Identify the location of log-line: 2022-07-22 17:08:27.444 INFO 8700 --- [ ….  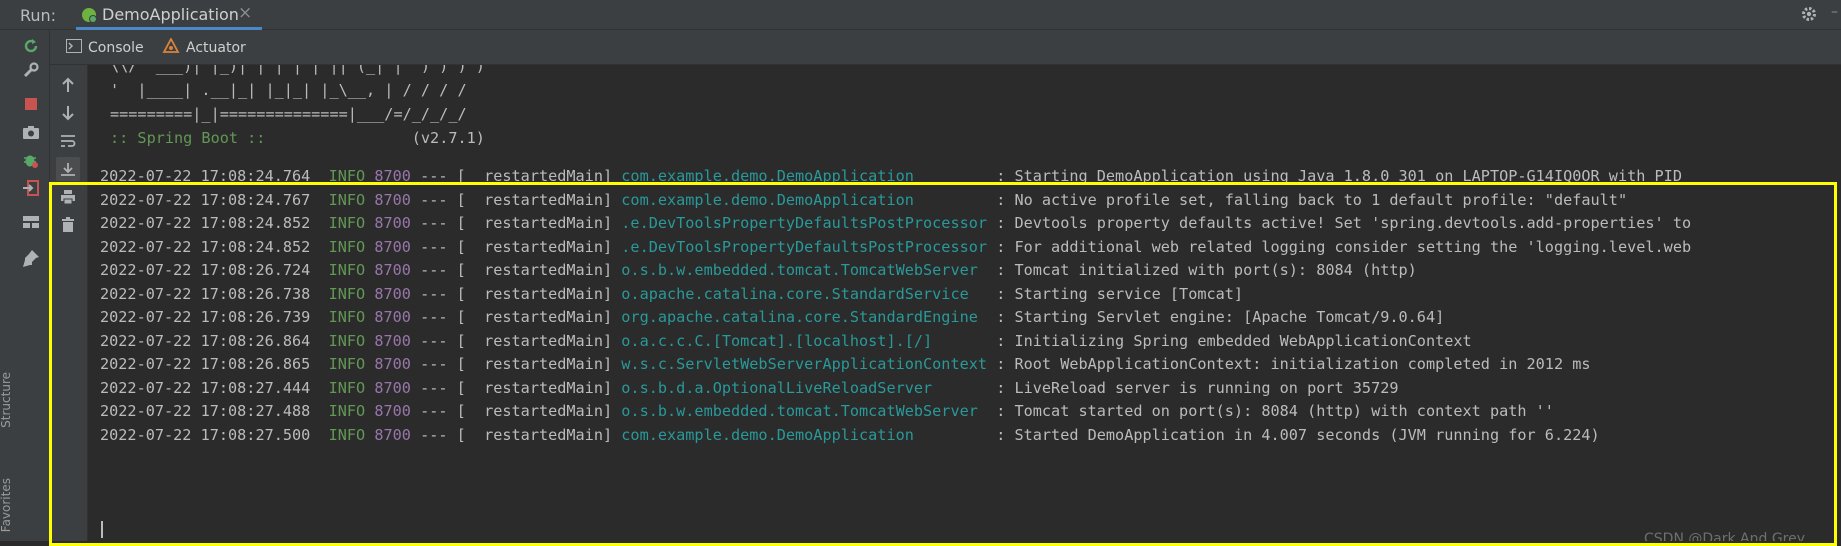
(749, 388).